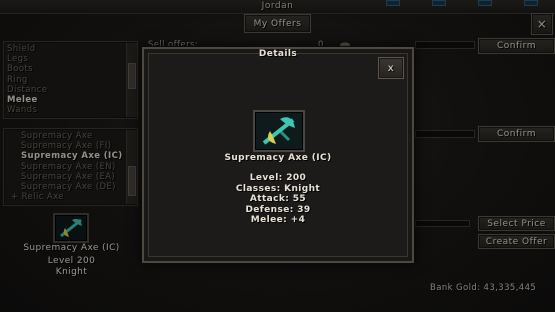 The image size is (555, 312). Describe the element at coordinates (278, 220) in the screenshot. I see `stat-line: Melee: +4` at that location.